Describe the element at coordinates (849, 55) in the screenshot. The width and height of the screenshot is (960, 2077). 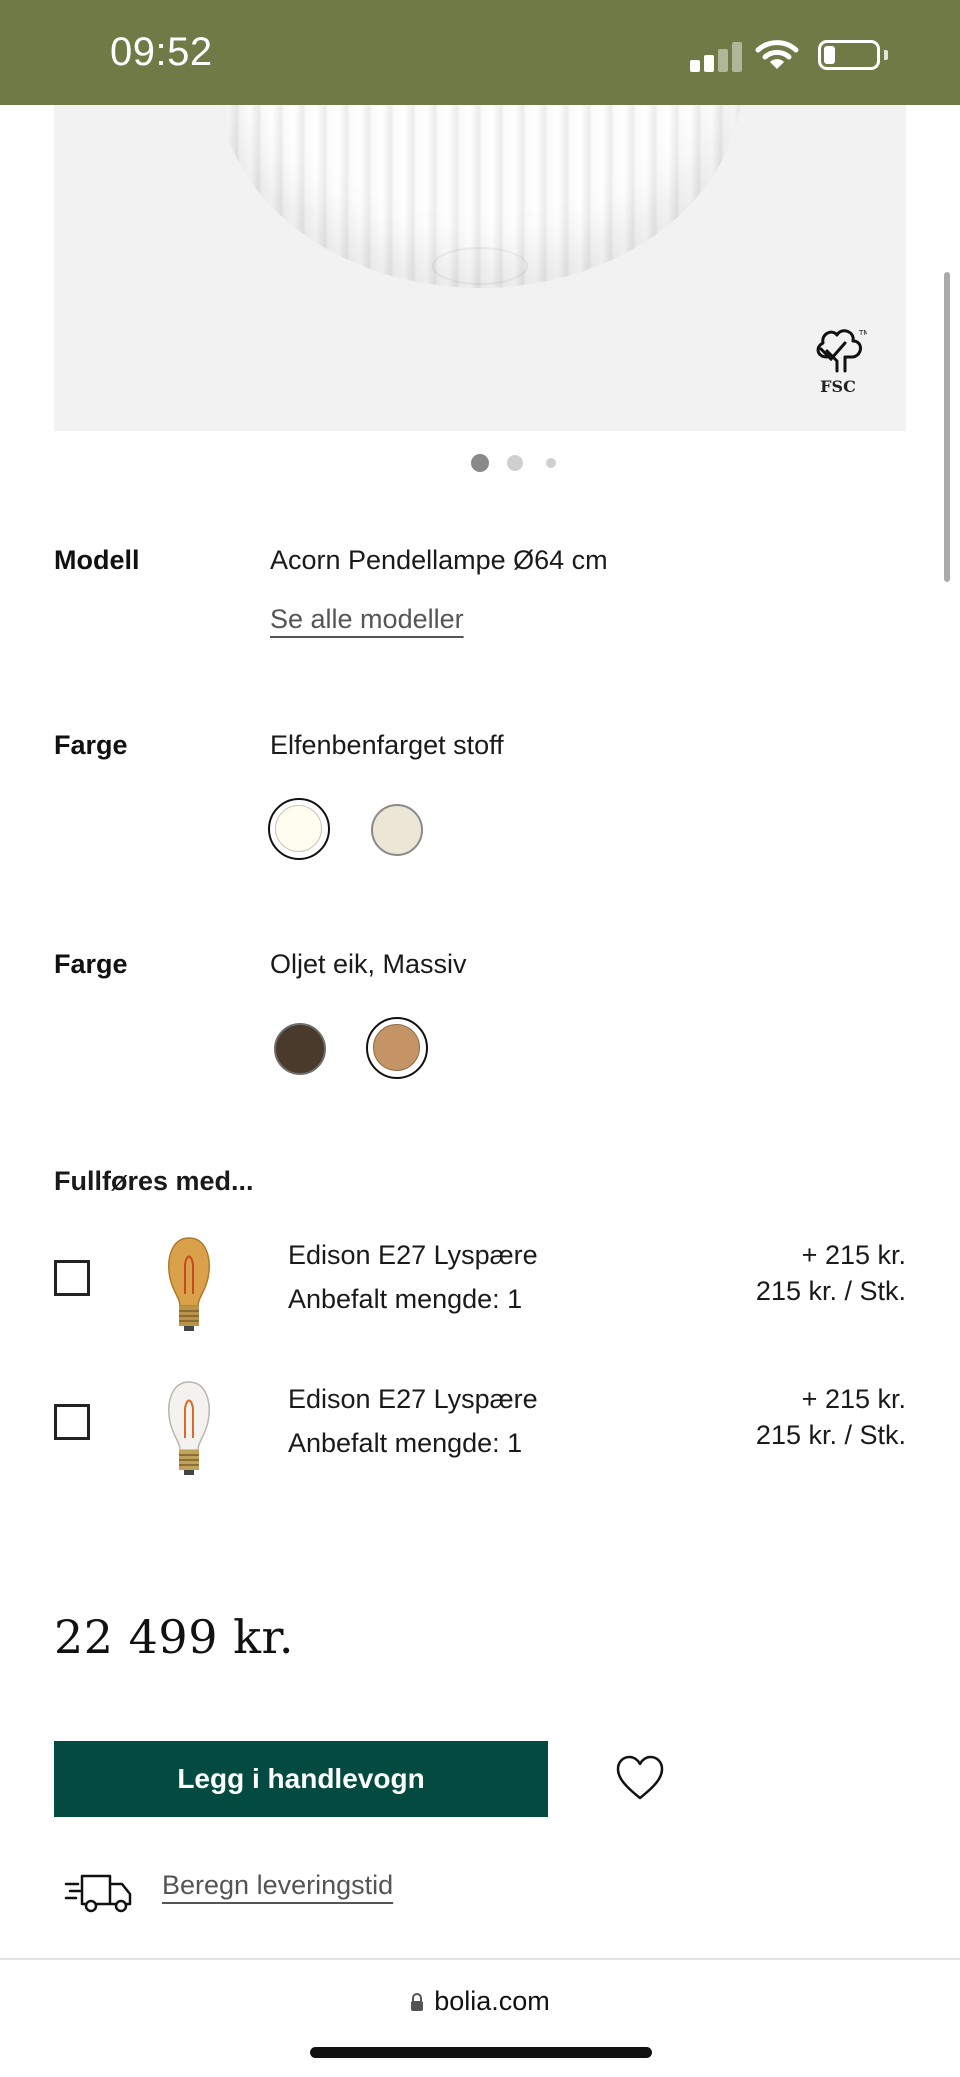
I see `battery-icon` at that location.